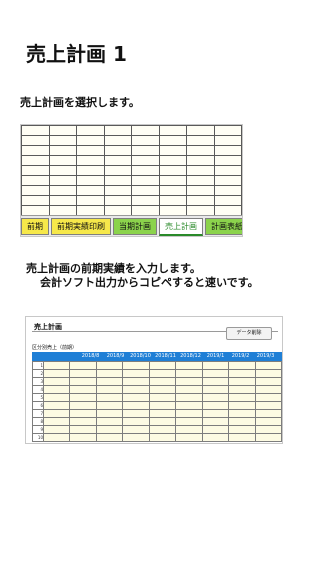  I want to click on delete-data-button: データ削除, so click(249, 333).